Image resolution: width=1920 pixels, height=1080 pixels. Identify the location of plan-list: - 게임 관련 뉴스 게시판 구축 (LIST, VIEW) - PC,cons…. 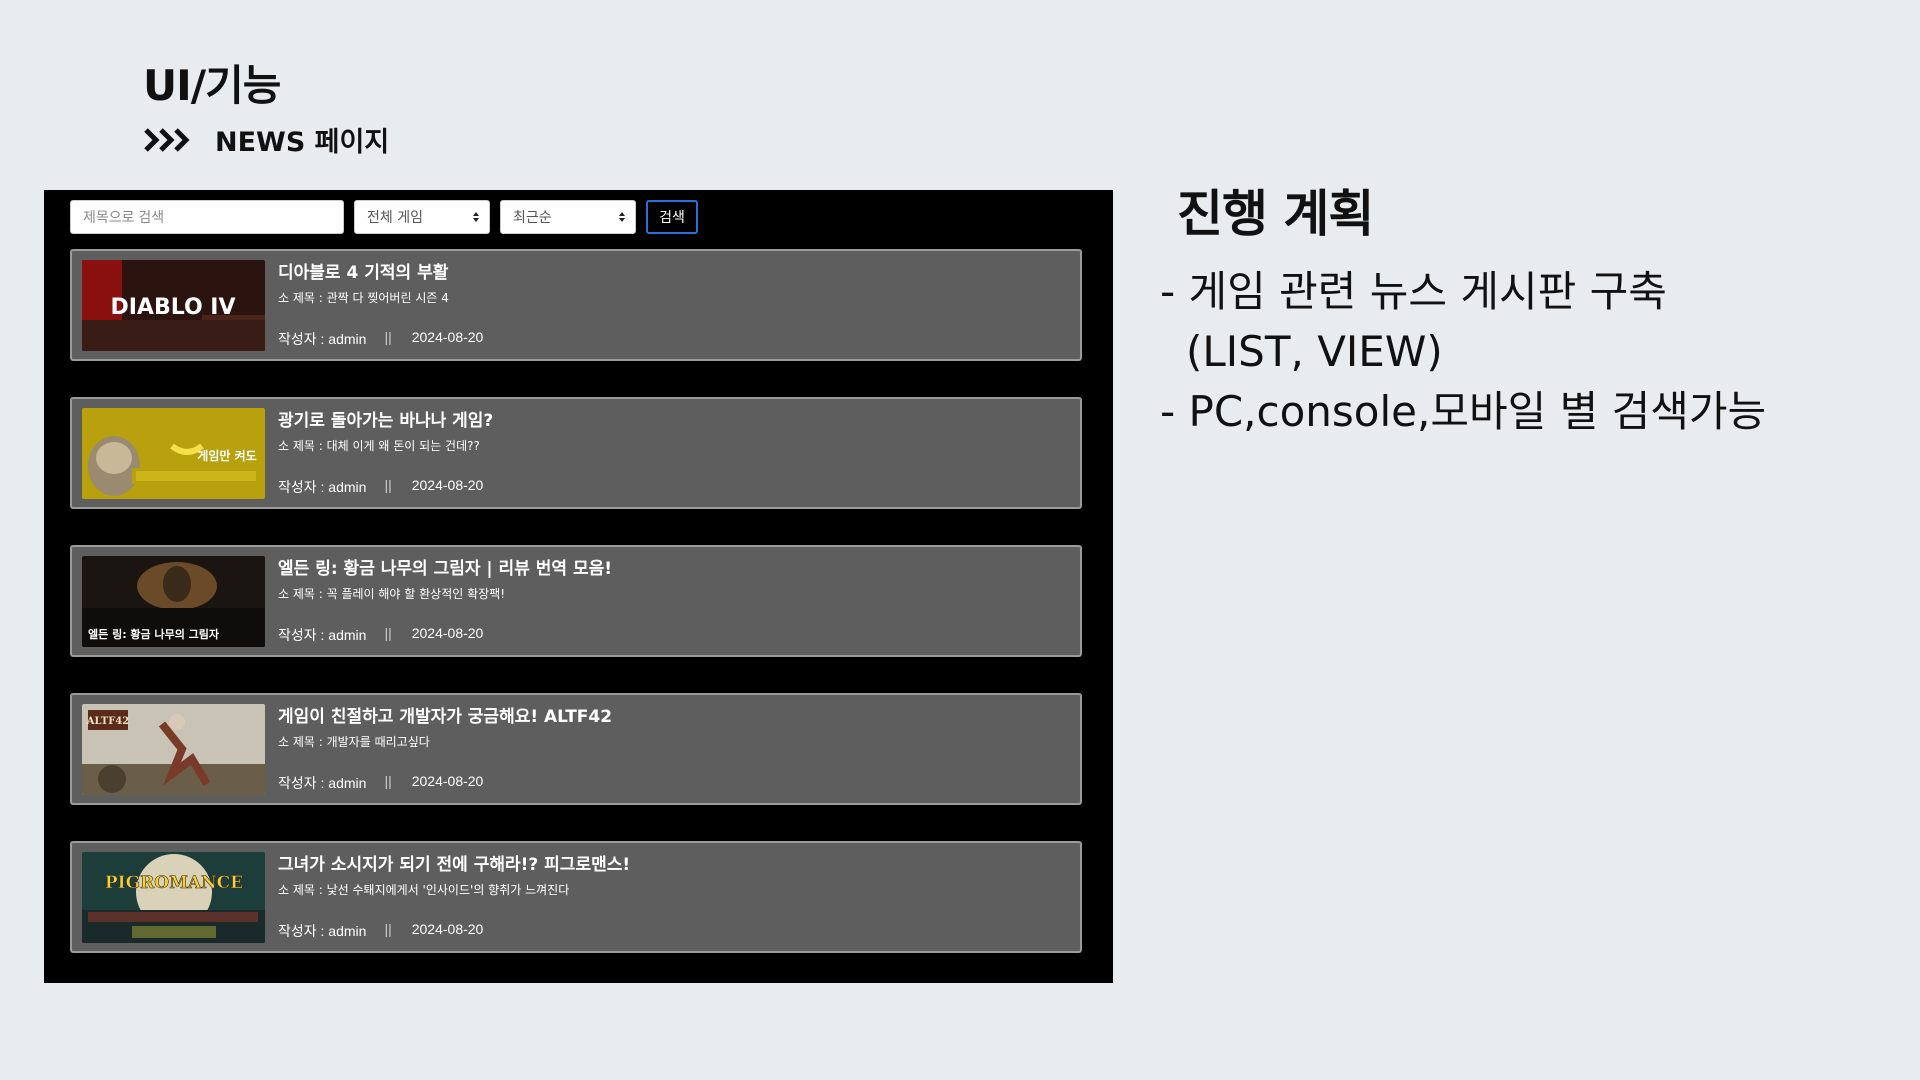
(1463, 352).